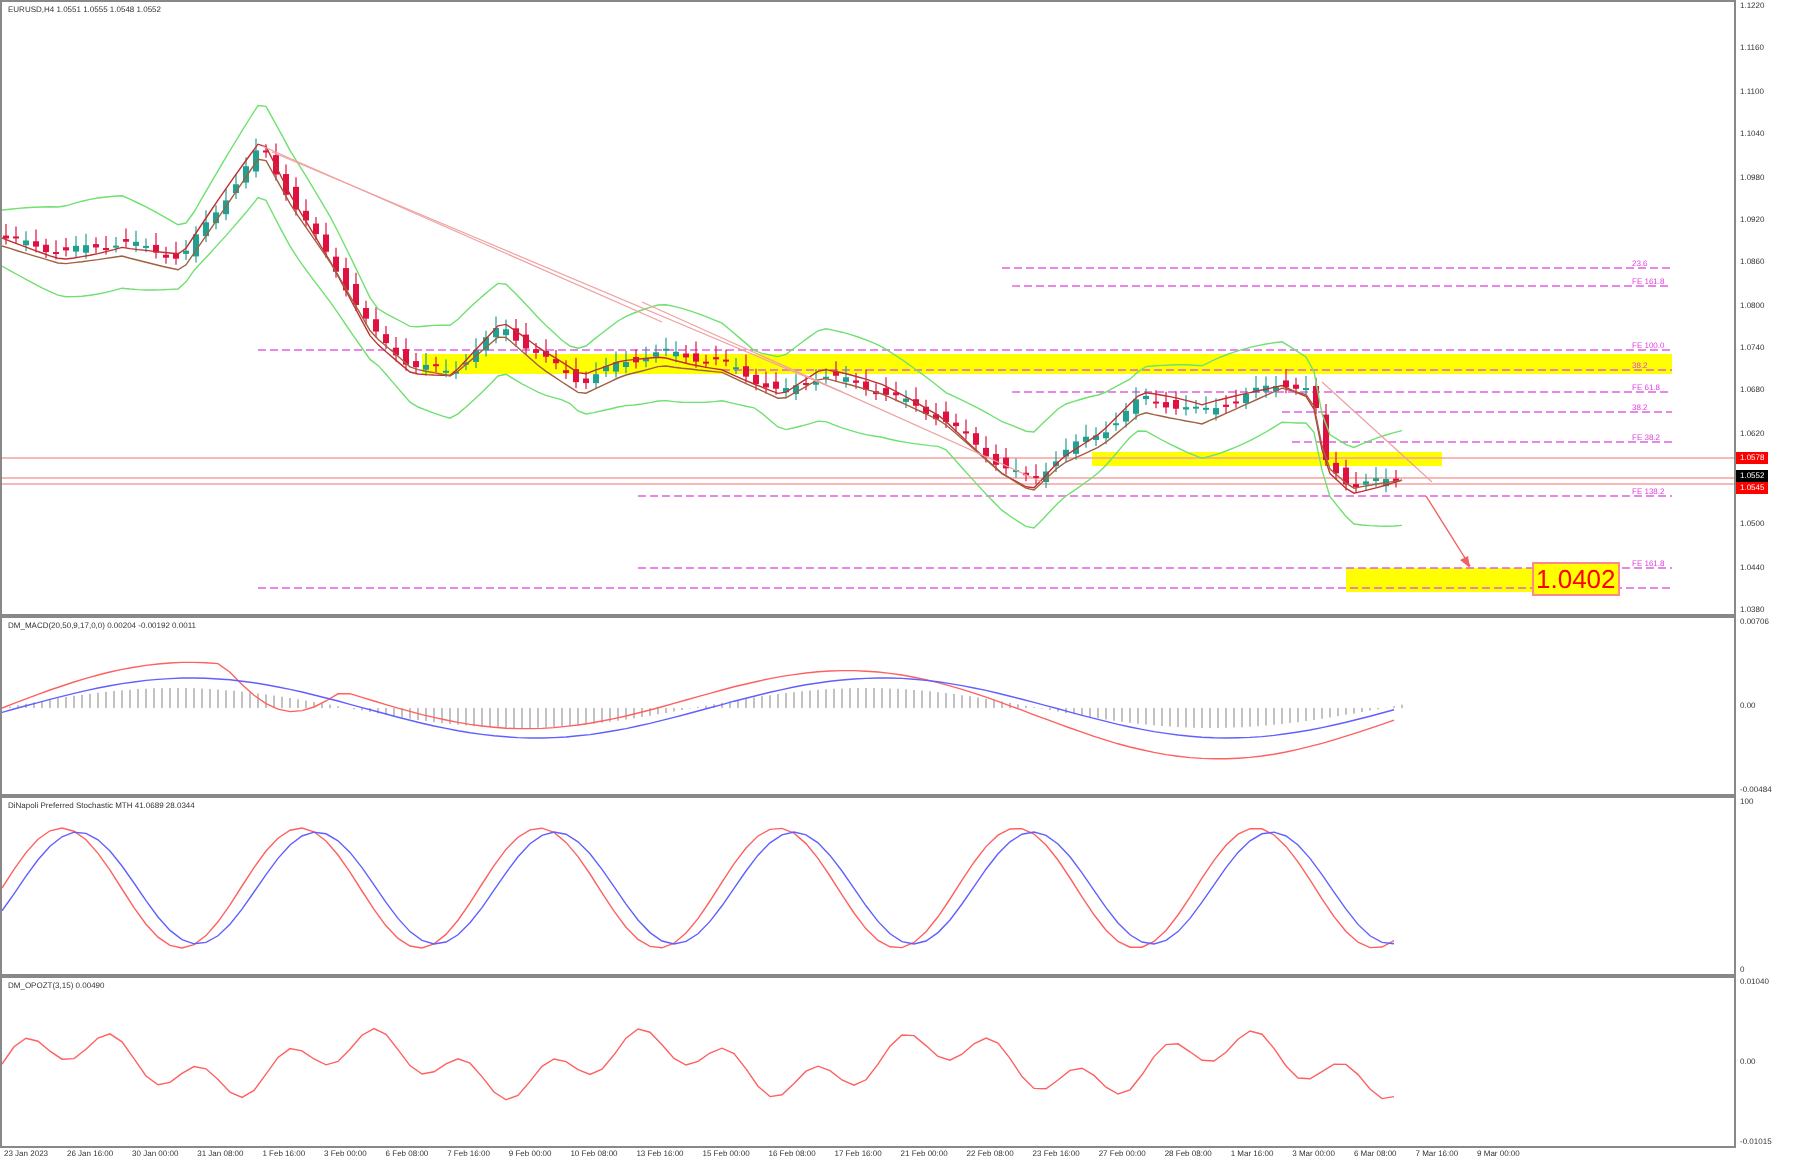 The image size is (1800, 1170). I want to click on arrow-line, so click(1448, 531).